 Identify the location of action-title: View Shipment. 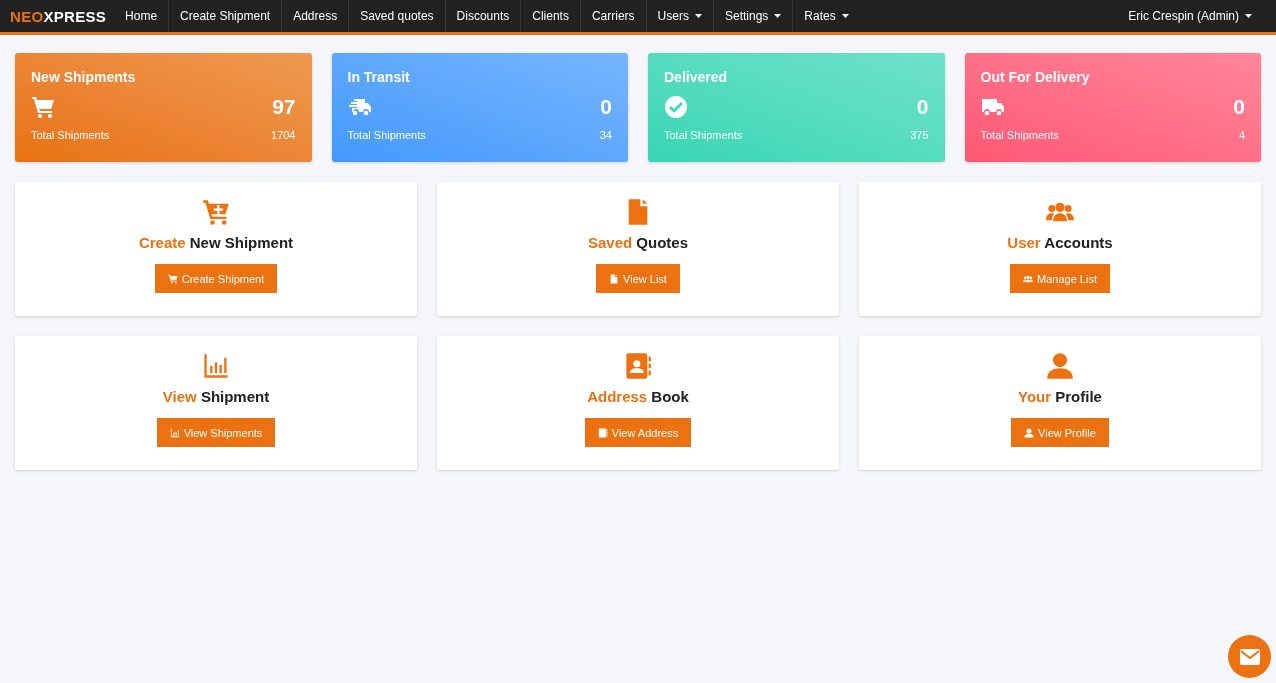
(216, 396).